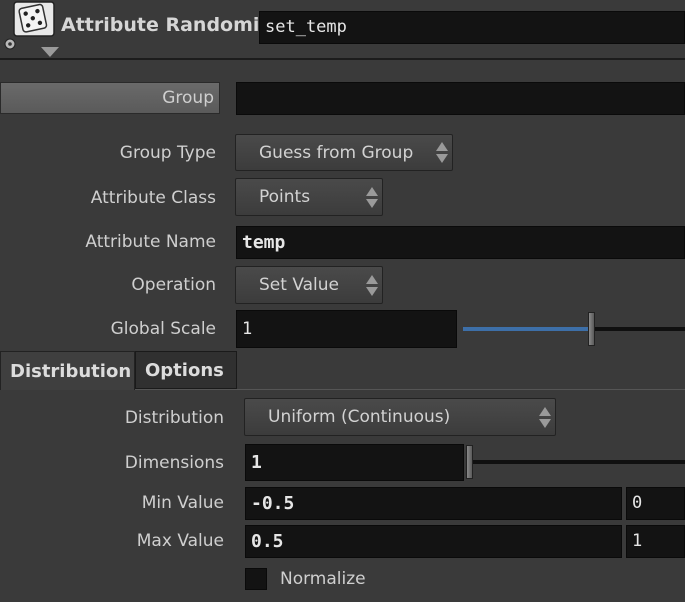 The height and width of the screenshot is (602, 685). I want to click on group-type-menu: Guess from Group, so click(344, 152).